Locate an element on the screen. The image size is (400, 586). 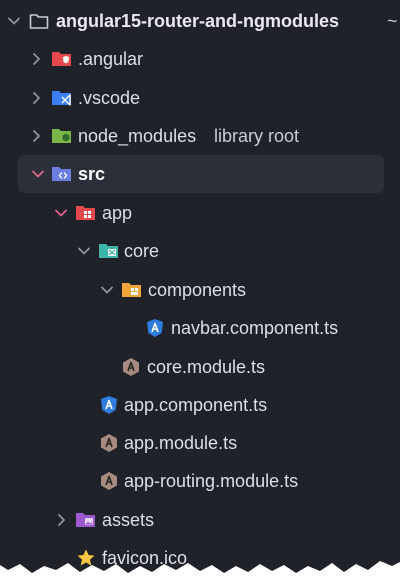
vscode-folder-label: .vscode is located at coordinates (109, 98).